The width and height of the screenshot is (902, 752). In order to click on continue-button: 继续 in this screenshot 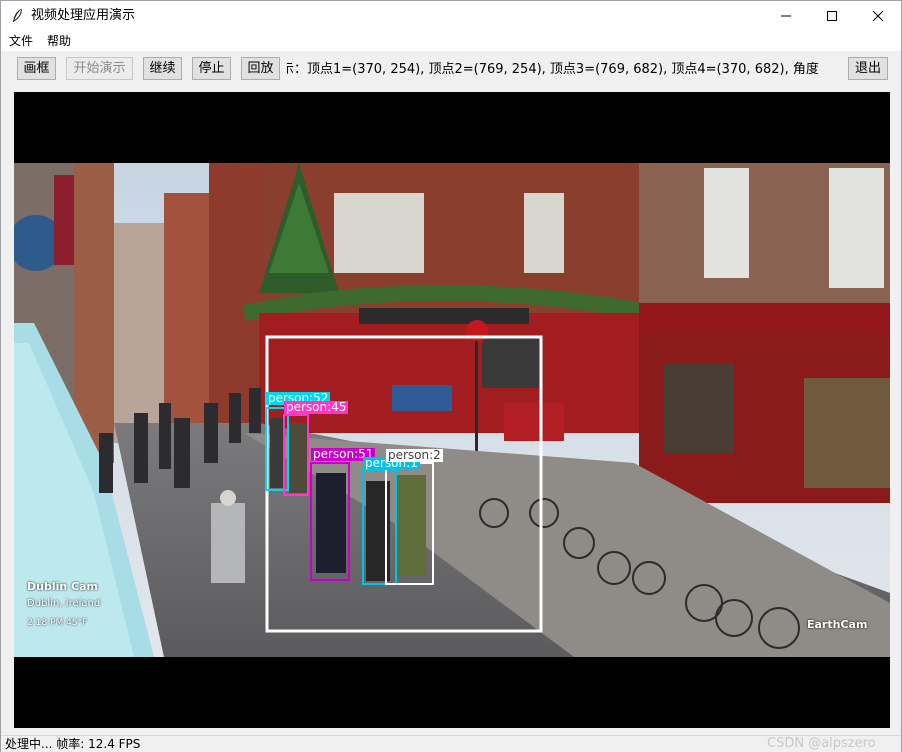, I will do `click(162, 68)`.